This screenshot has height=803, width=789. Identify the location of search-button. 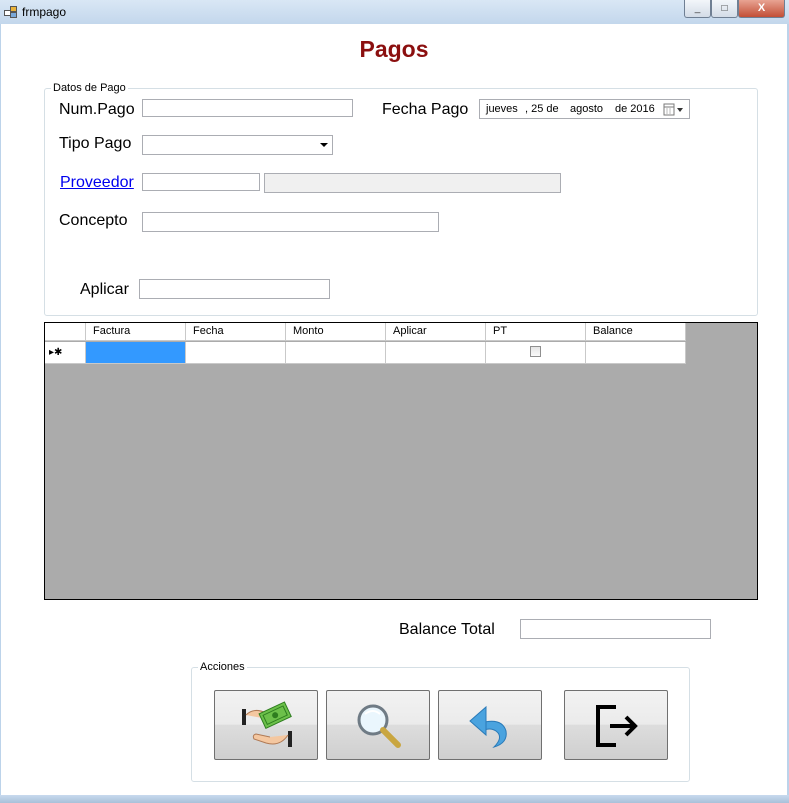
(378, 725).